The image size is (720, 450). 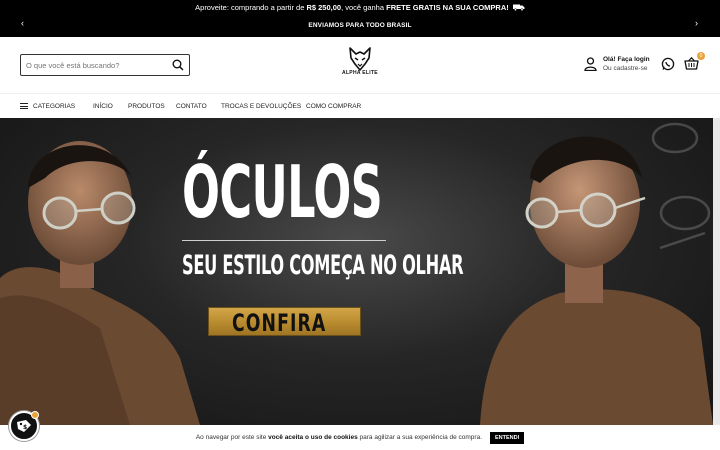 What do you see at coordinates (668, 66) in the screenshot?
I see `whatsapp-icon` at bounding box center [668, 66].